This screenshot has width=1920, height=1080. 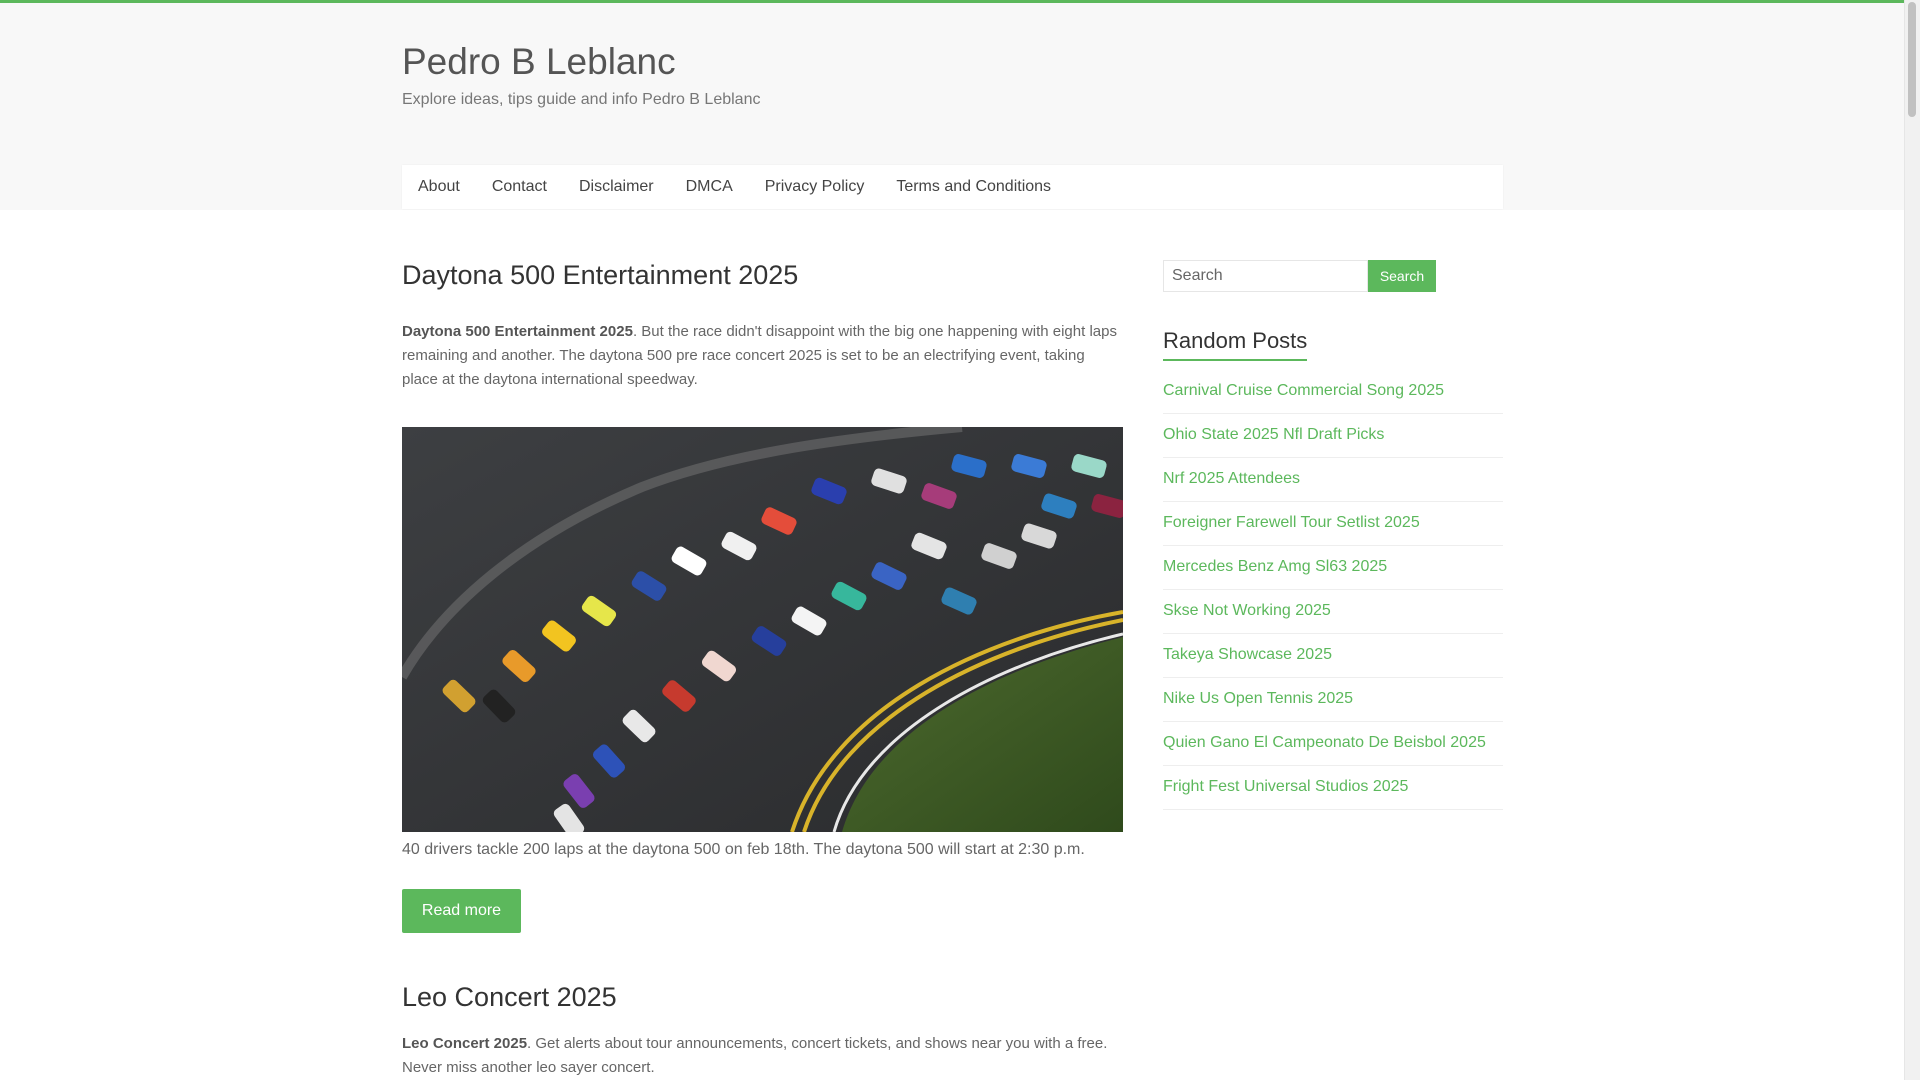 I want to click on nav-item-disclaimer: Disclaimer, so click(x=616, y=187).